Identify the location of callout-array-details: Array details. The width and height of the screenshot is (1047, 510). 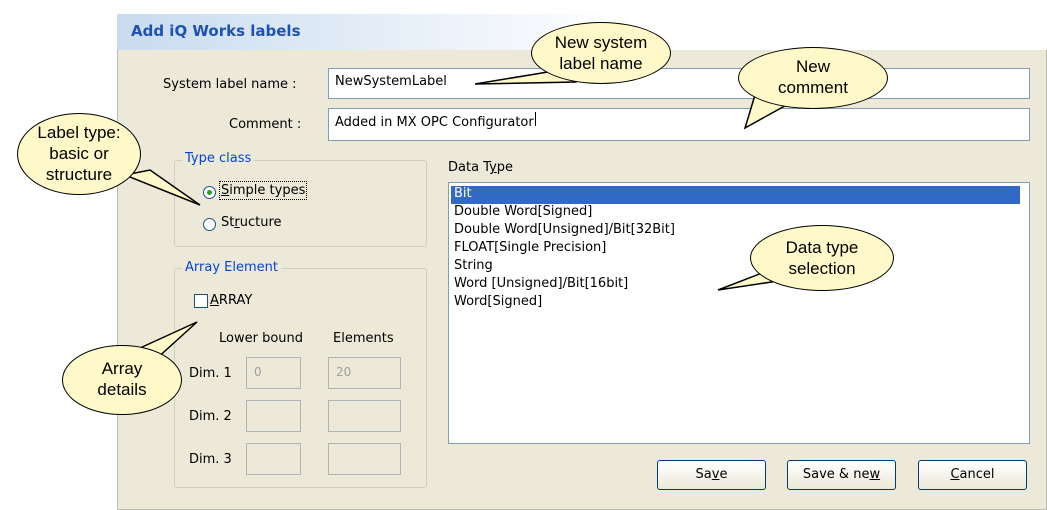
(122, 380).